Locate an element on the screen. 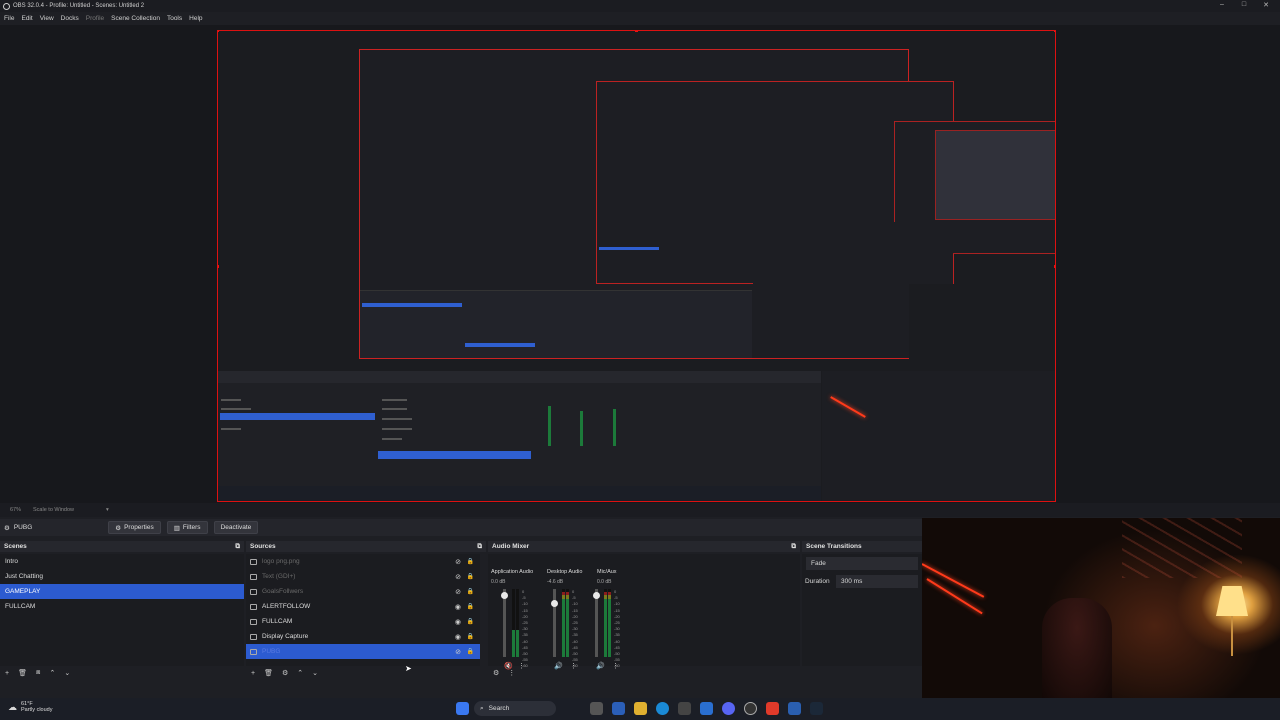  text-icon is located at coordinates (253, 576).